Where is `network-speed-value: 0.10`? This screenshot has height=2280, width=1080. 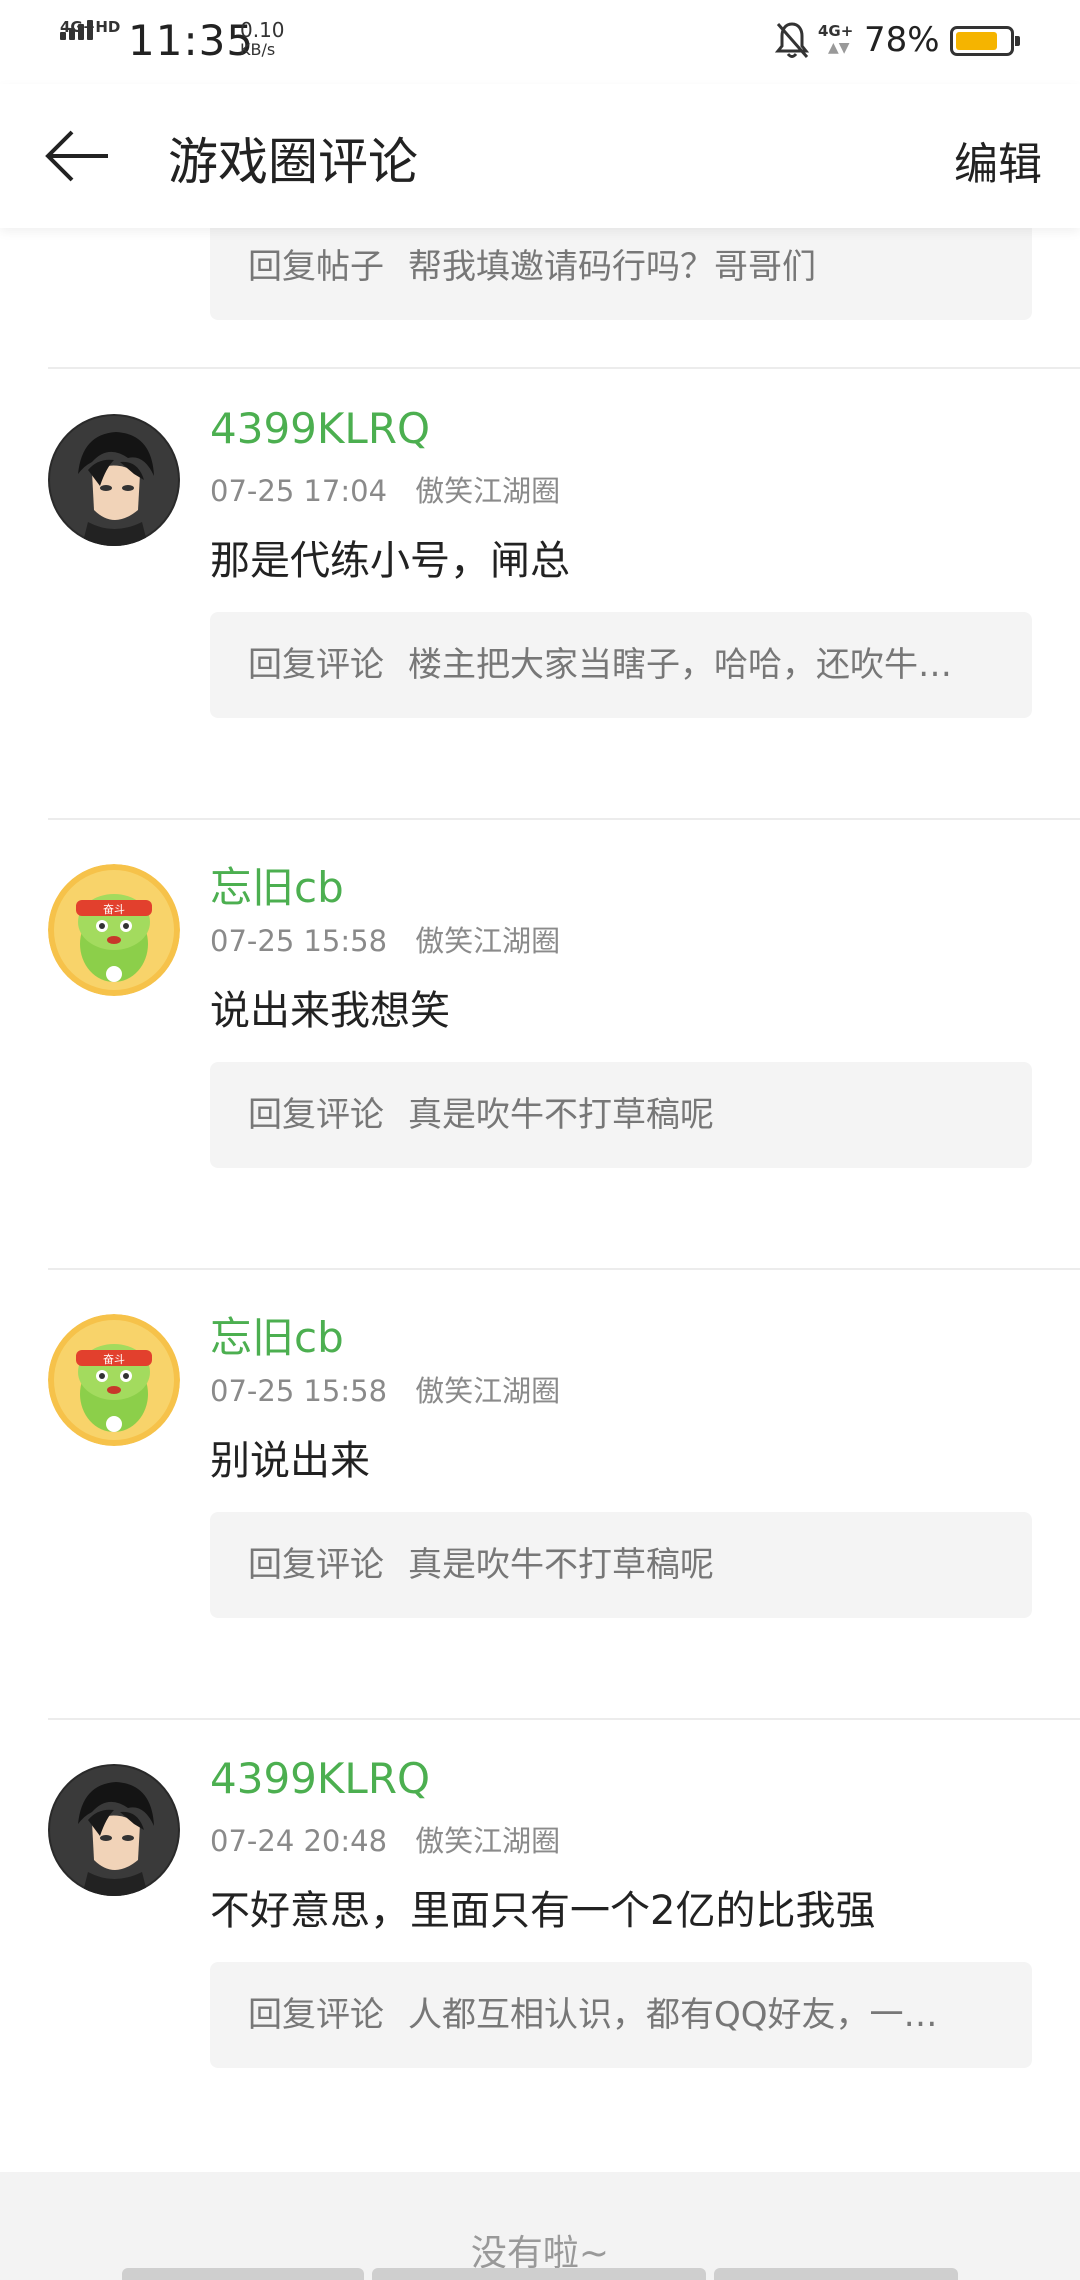 network-speed-value: 0.10 is located at coordinates (262, 30).